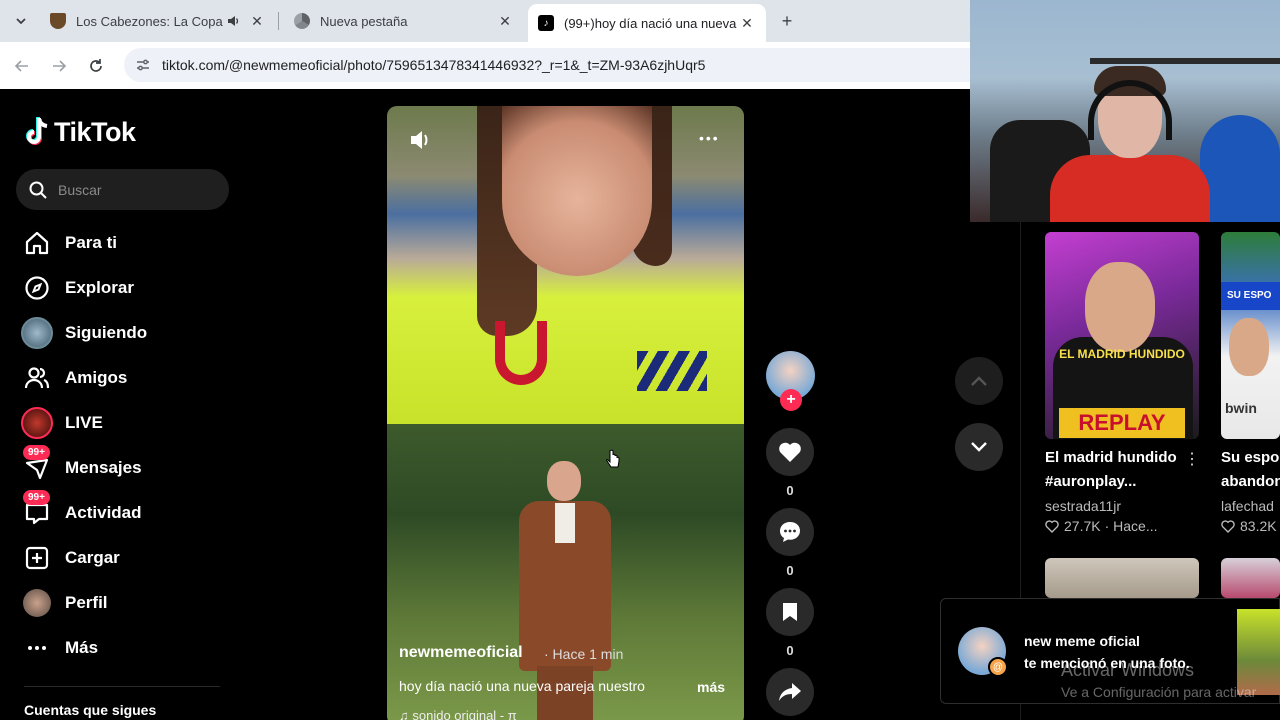 This screenshot has width=1280, height=720. Describe the element at coordinates (37, 558) in the screenshot. I see `upload-icon` at that location.